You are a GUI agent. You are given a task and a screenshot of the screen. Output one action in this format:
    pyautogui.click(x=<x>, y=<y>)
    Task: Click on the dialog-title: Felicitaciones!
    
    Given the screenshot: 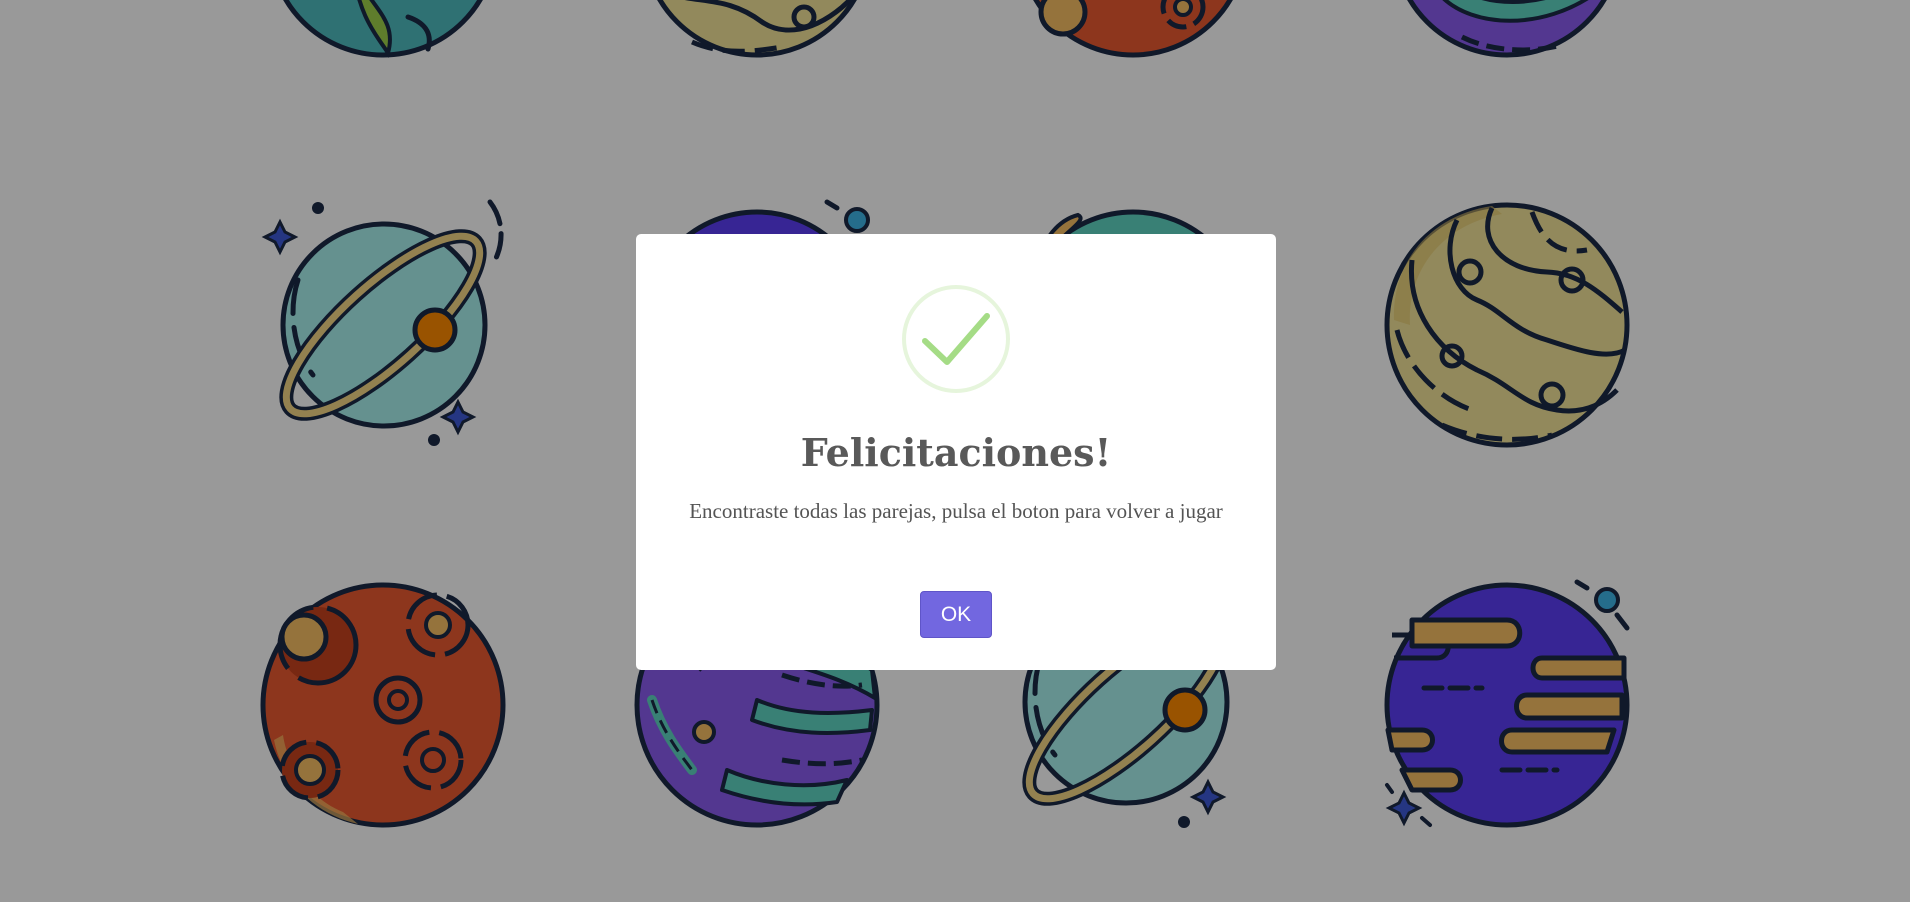 What is the action you would take?
    pyautogui.click(x=956, y=452)
    